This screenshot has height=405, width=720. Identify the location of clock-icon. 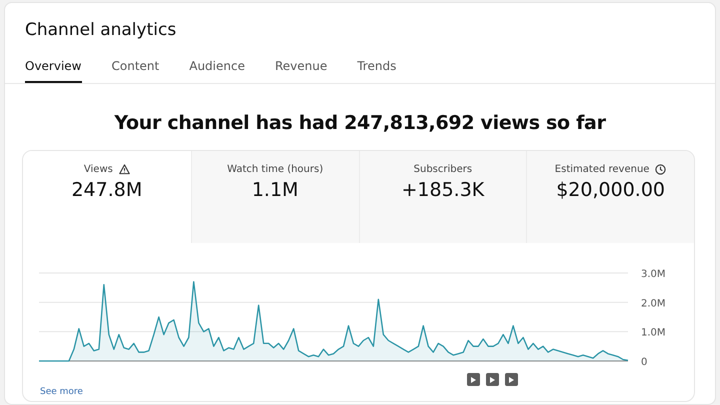
(660, 169).